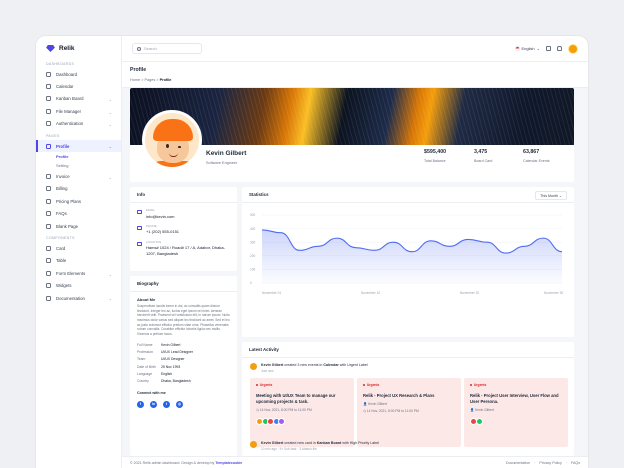 The width and height of the screenshot is (624, 468). Describe the element at coordinates (146, 299) in the screenshot. I see `about-heading: About Me` at that location.